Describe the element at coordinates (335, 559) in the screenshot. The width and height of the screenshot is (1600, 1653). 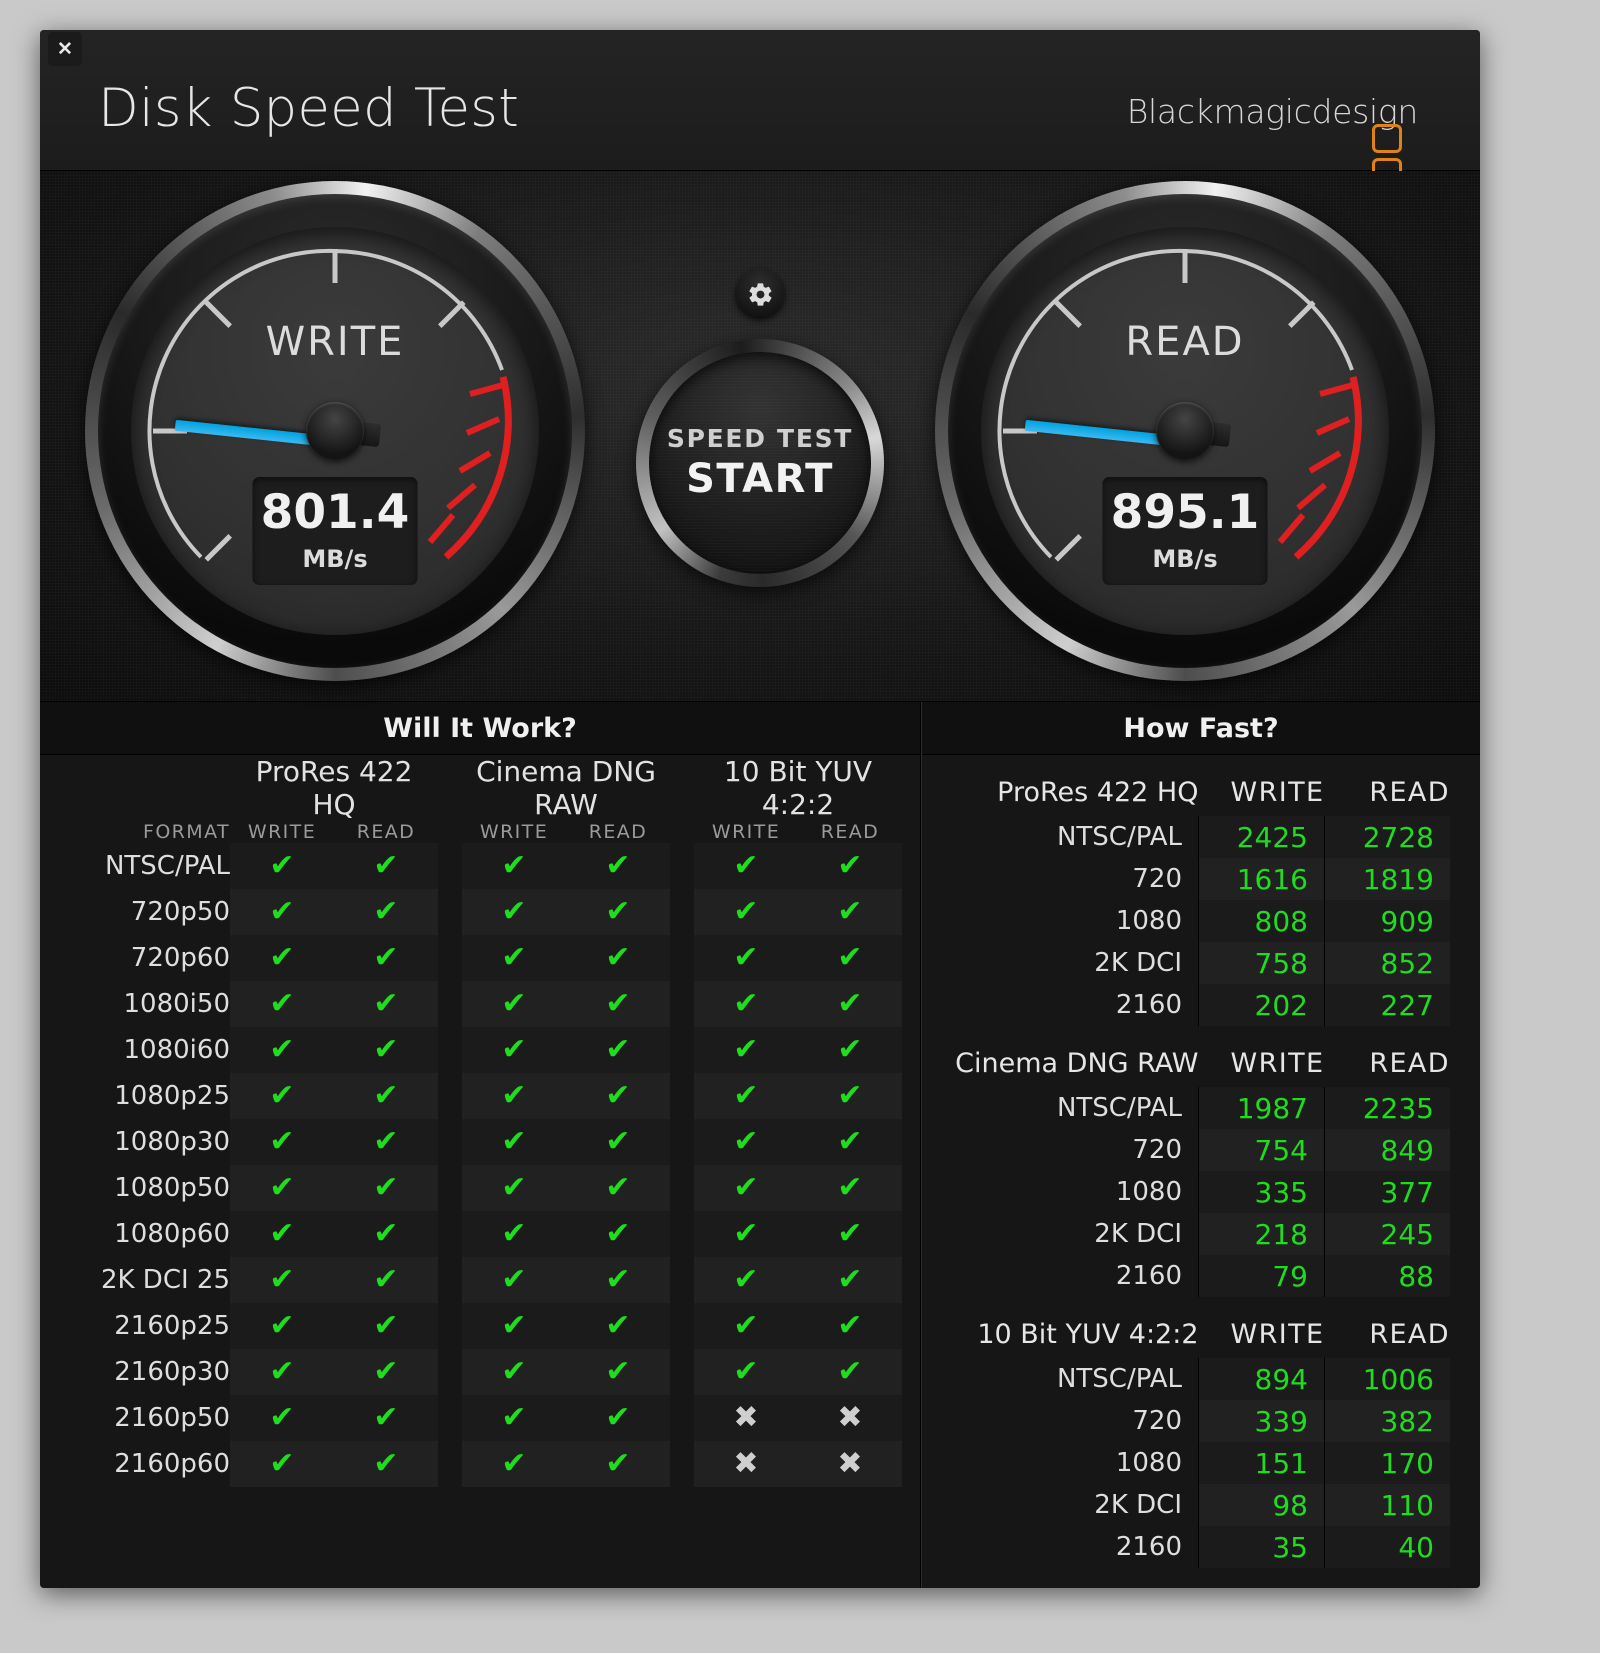
I see `write-unit: MB/s` at that location.